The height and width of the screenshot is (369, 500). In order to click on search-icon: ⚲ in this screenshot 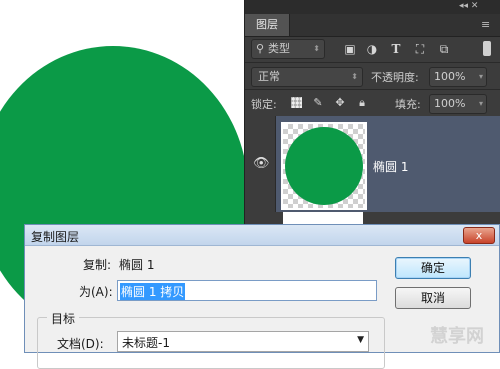, I will do `click(260, 48)`.